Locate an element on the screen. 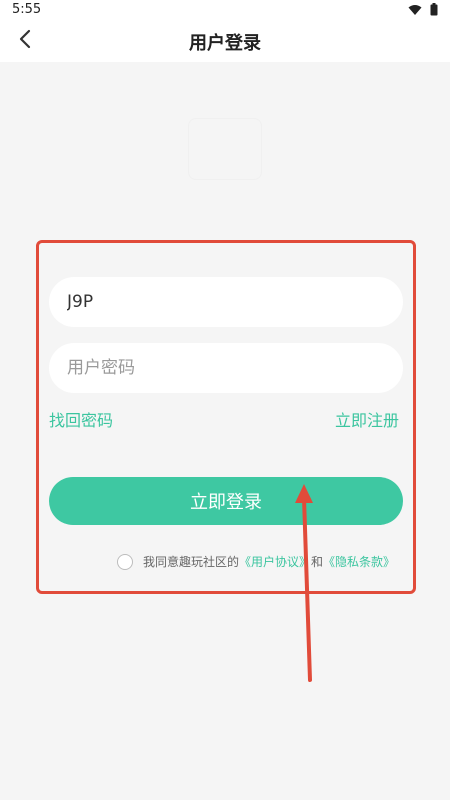 The image size is (450, 800). username-input is located at coordinates (226, 302).